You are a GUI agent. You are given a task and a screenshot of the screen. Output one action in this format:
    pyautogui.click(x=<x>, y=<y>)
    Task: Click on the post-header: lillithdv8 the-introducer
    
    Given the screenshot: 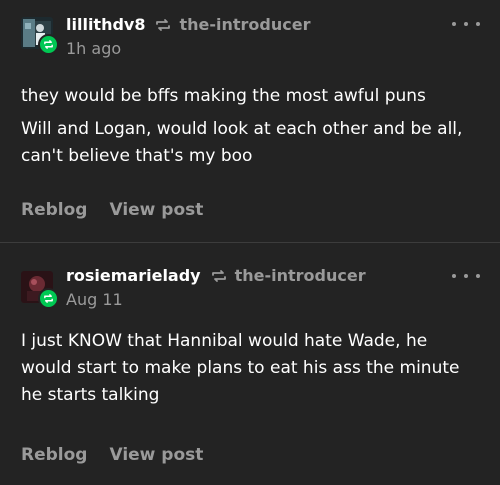 What is the action you would take?
    pyautogui.click(x=188, y=25)
    